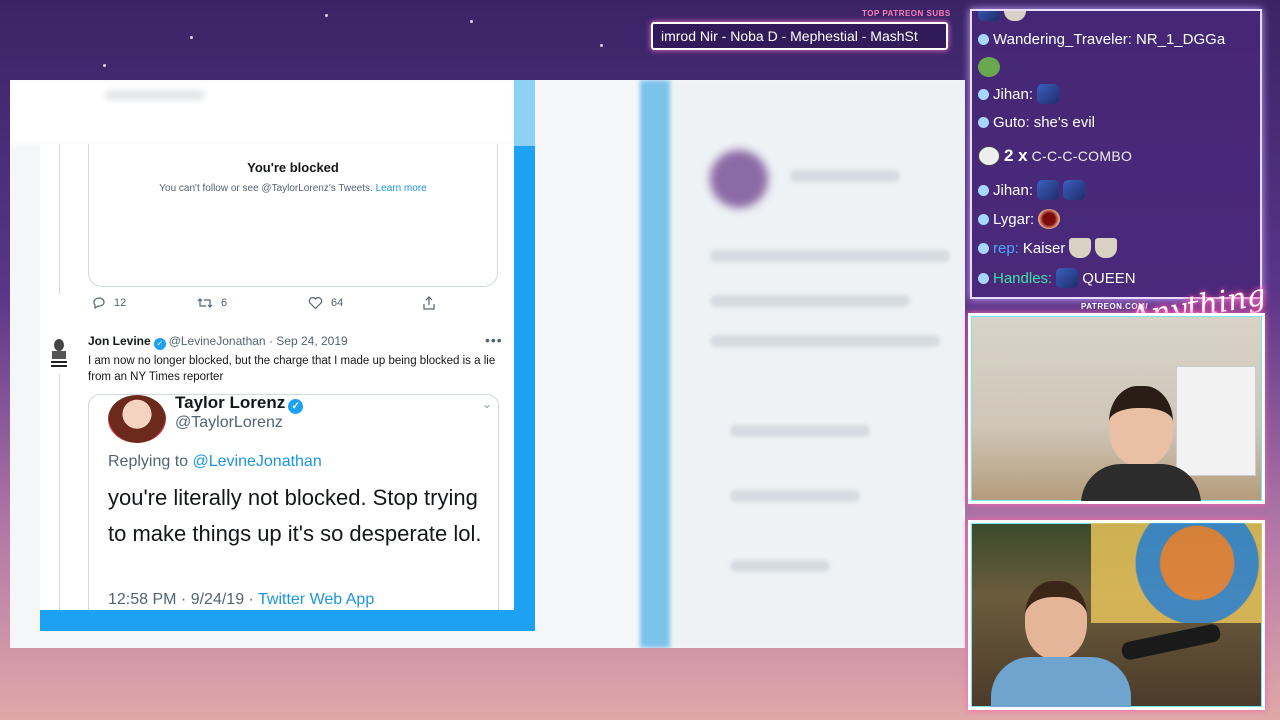  Describe the element at coordinates (1013, 219) in the screenshot. I see `chat-username: Lygar:` at that location.